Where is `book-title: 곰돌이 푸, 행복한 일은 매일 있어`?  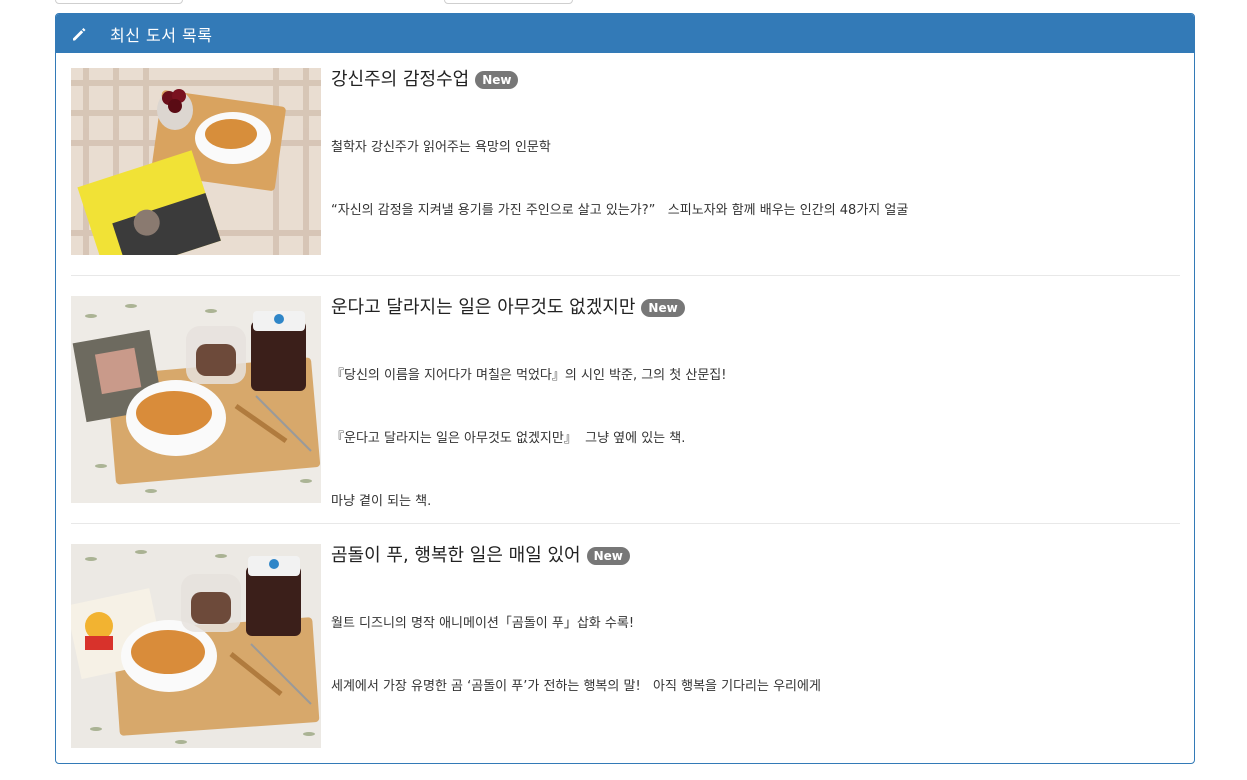
book-title: 곰돌이 푸, 행복한 일은 매일 있어 is located at coordinates (456, 556).